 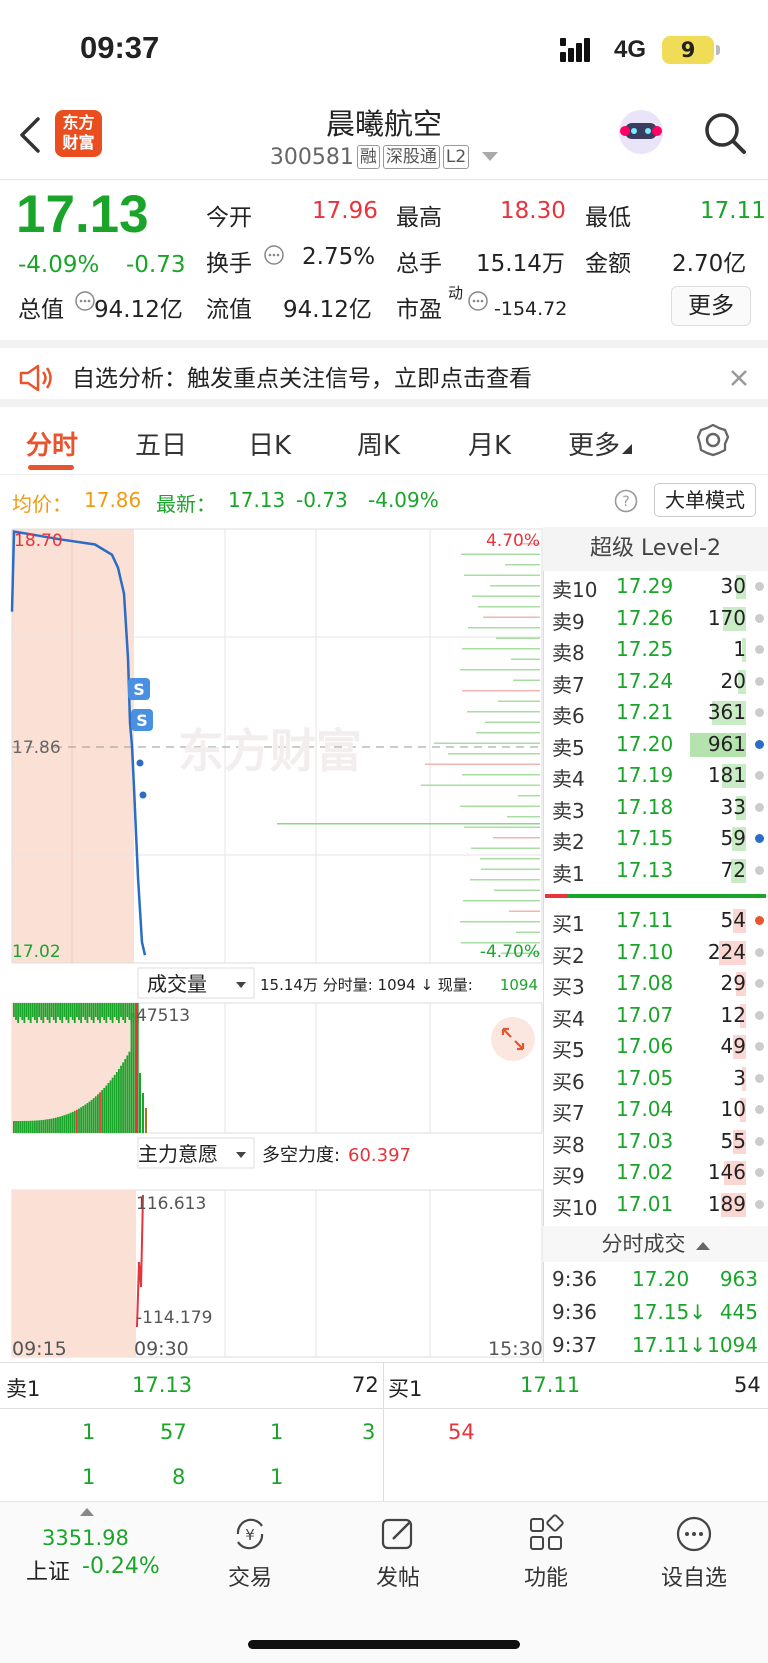 I want to click on tab-weekly-k: 周K, so click(x=378, y=443).